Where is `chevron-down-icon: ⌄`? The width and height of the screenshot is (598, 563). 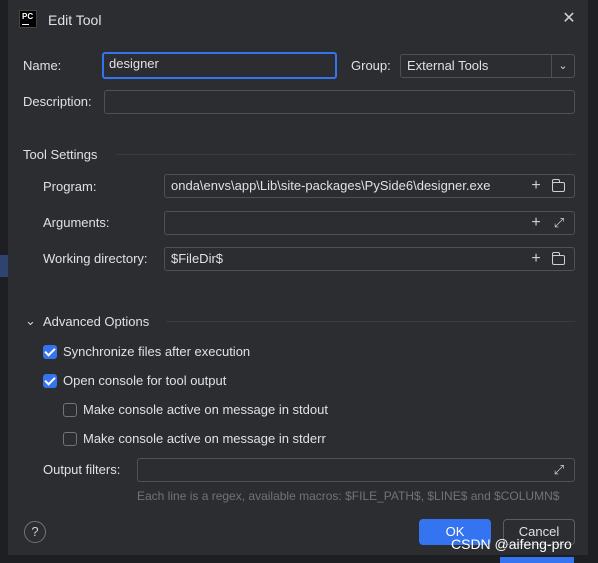
chevron-down-icon: ⌄ is located at coordinates (562, 66).